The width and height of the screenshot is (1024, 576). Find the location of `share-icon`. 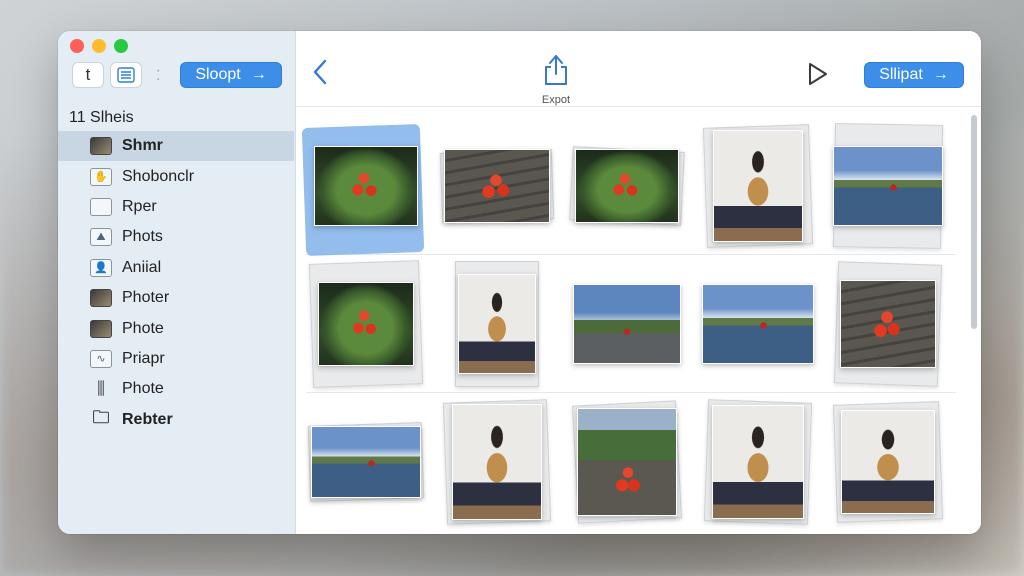

share-icon is located at coordinates (556, 70).